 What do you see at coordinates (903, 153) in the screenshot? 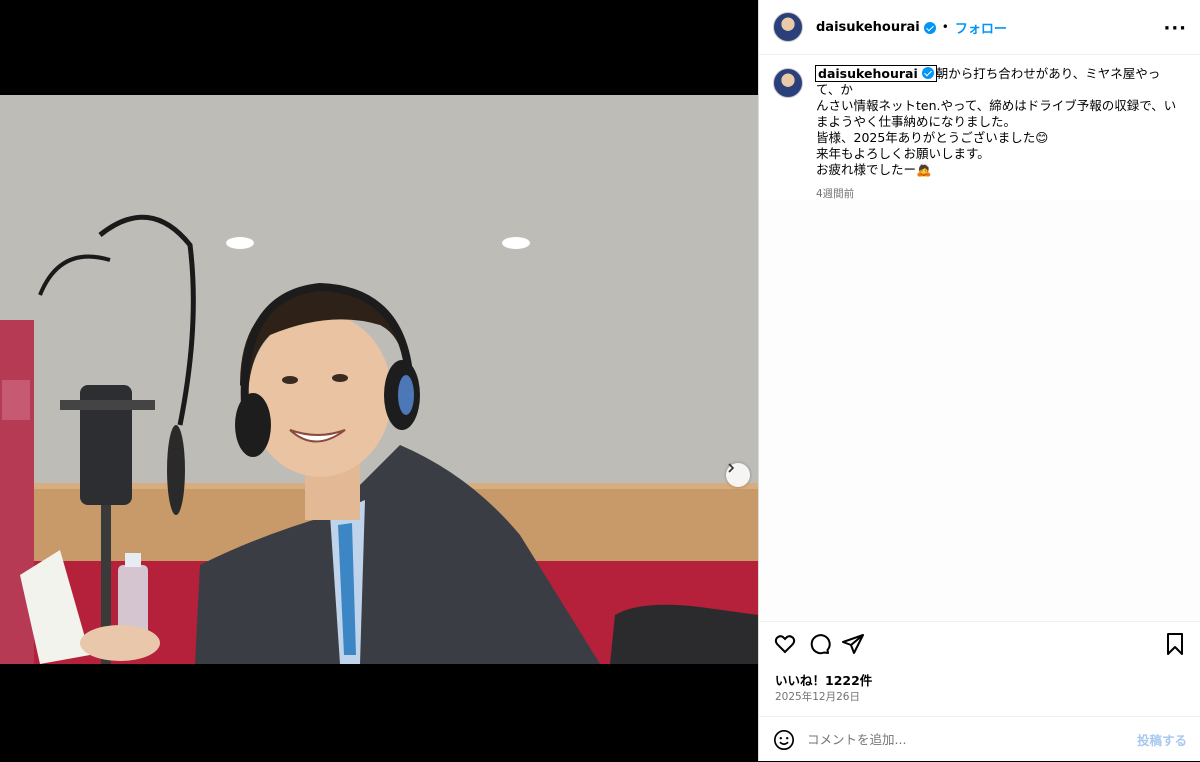
I see `caption-line-5: 来年もよろしくお願いします。` at bounding box center [903, 153].